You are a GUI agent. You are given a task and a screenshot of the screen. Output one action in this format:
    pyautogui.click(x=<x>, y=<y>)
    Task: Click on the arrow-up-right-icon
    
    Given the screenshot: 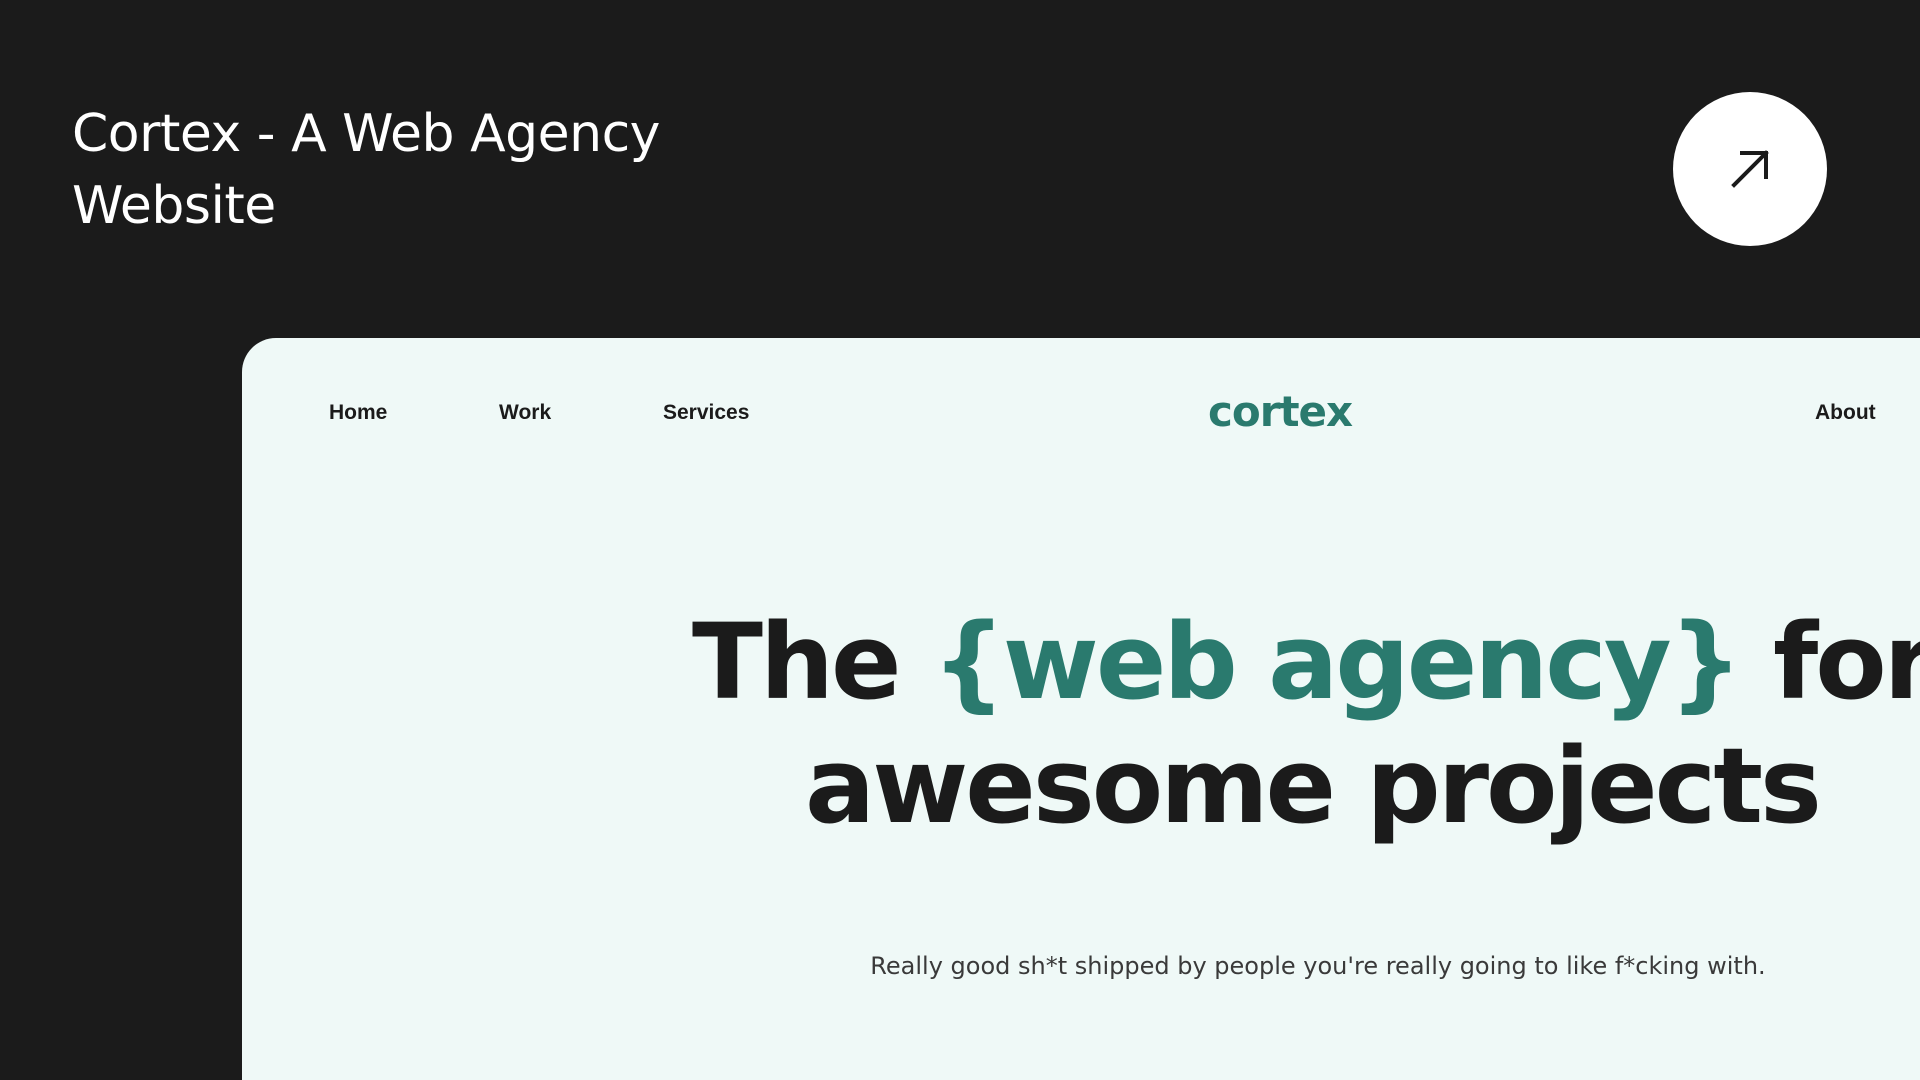 What is the action you would take?
    pyautogui.click(x=1750, y=169)
    